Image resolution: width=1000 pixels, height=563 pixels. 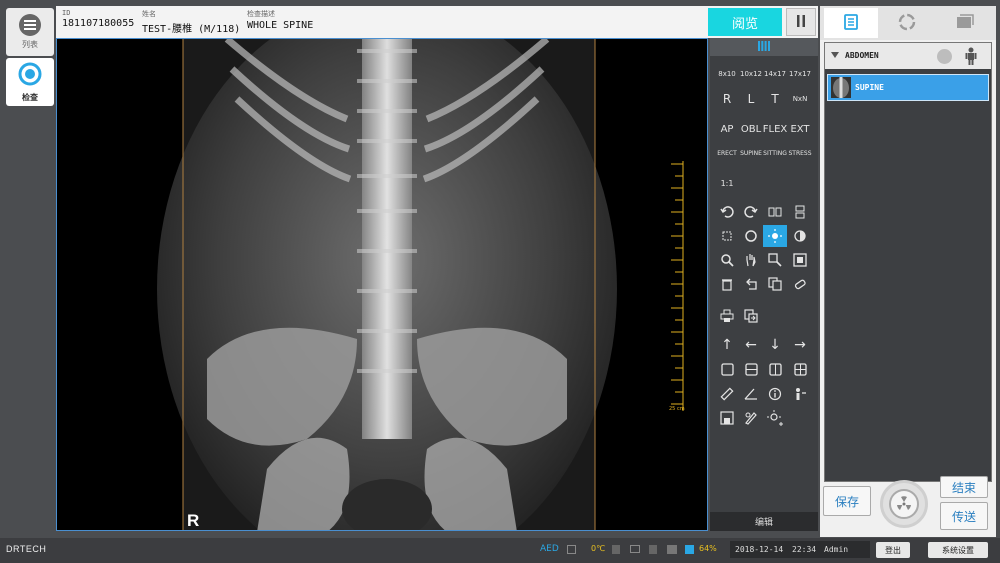 I want to click on aed-indicator: AED, so click(x=549, y=549).